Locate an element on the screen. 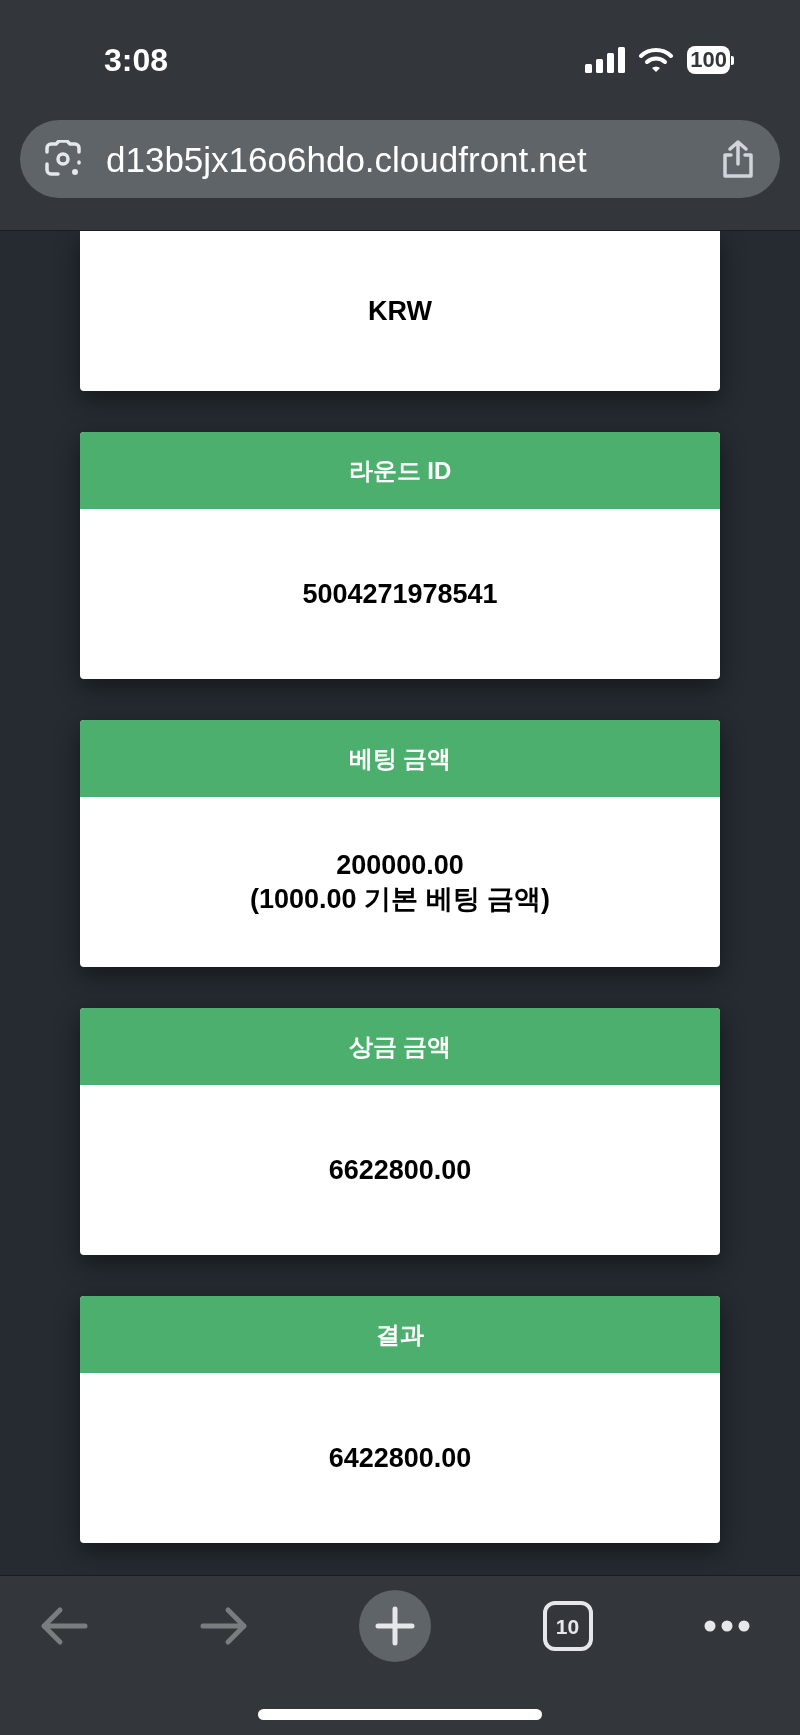  card-value: 200000.00 is located at coordinates (400, 865).